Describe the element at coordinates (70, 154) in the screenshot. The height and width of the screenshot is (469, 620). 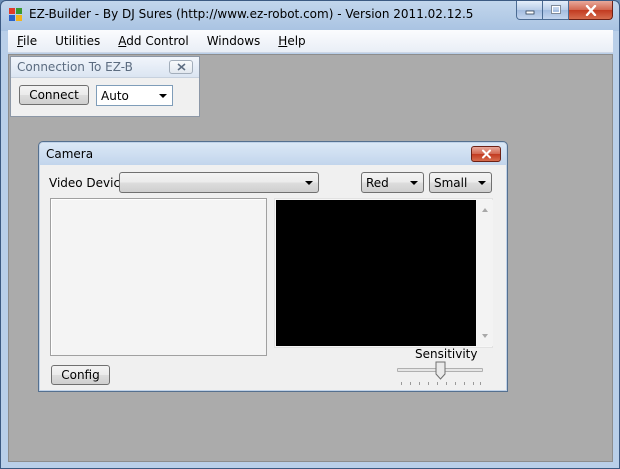
I see `camera-title: Camera` at that location.